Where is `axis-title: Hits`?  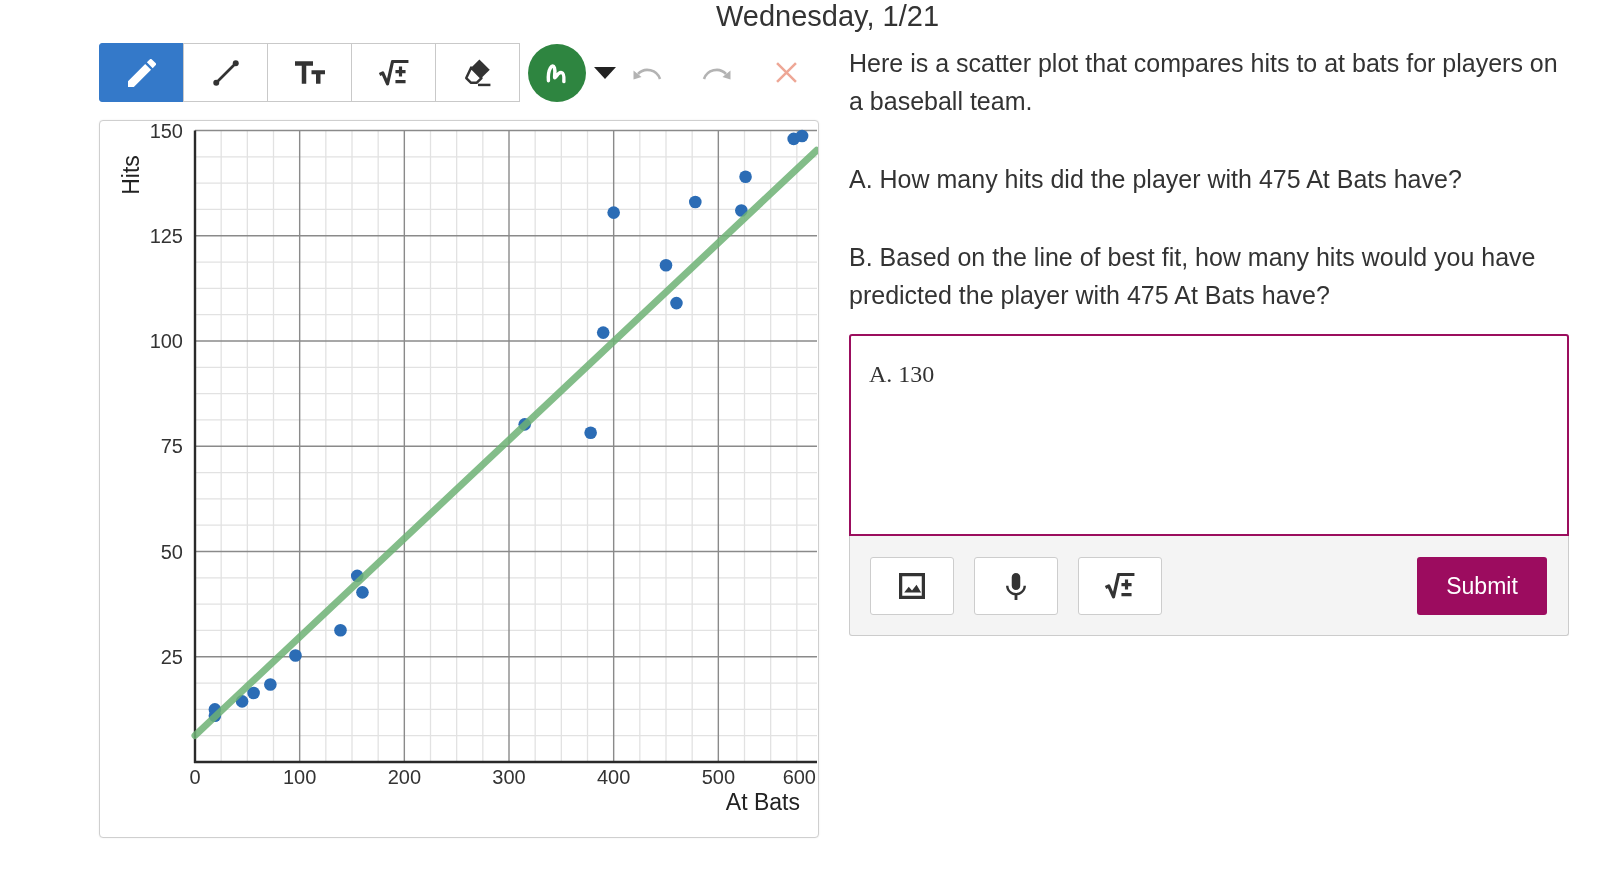 axis-title: Hits is located at coordinates (131, 175).